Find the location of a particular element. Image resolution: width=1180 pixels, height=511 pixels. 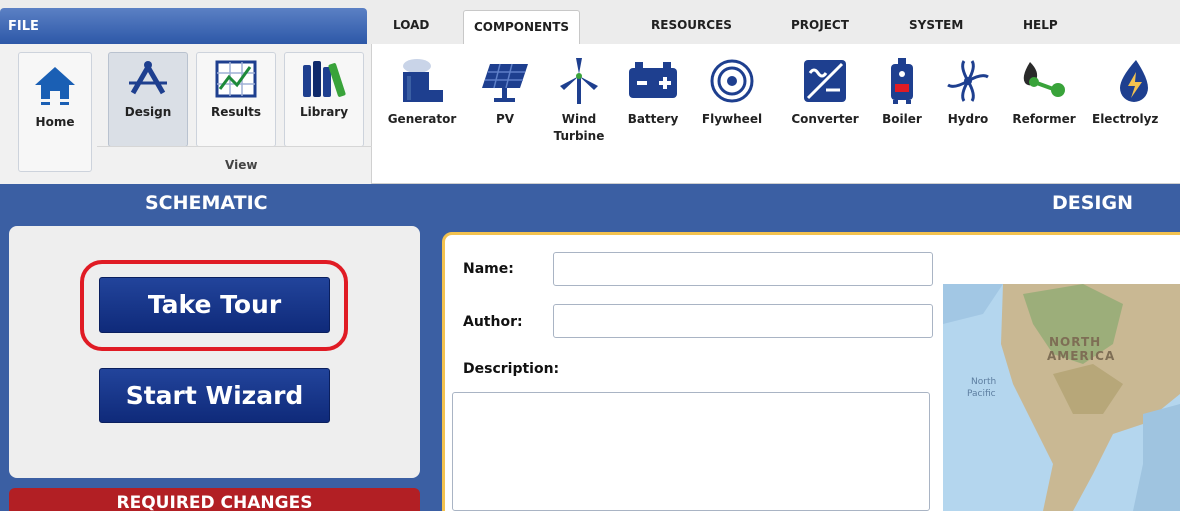

chart-icon is located at coordinates (236, 79).